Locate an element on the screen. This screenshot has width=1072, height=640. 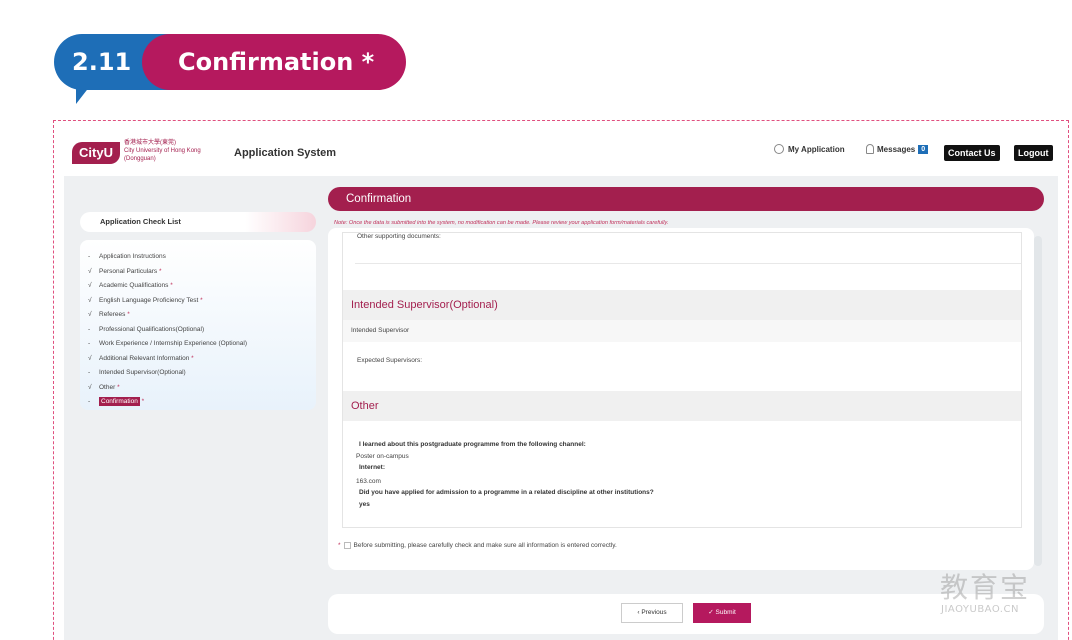
check-list-item: √ Personal Particulars * is located at coordinates (202, 272).